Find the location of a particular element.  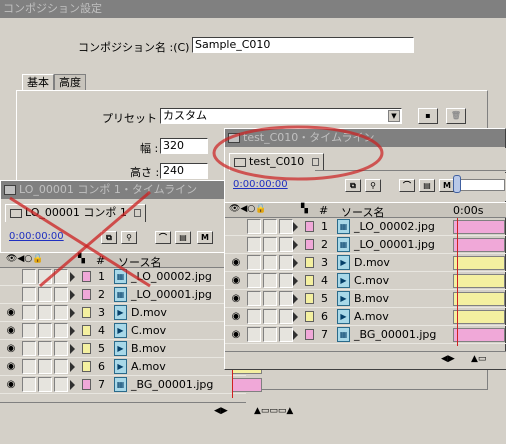

layer-source-name: A.mov is located at coordinates (371, 316).